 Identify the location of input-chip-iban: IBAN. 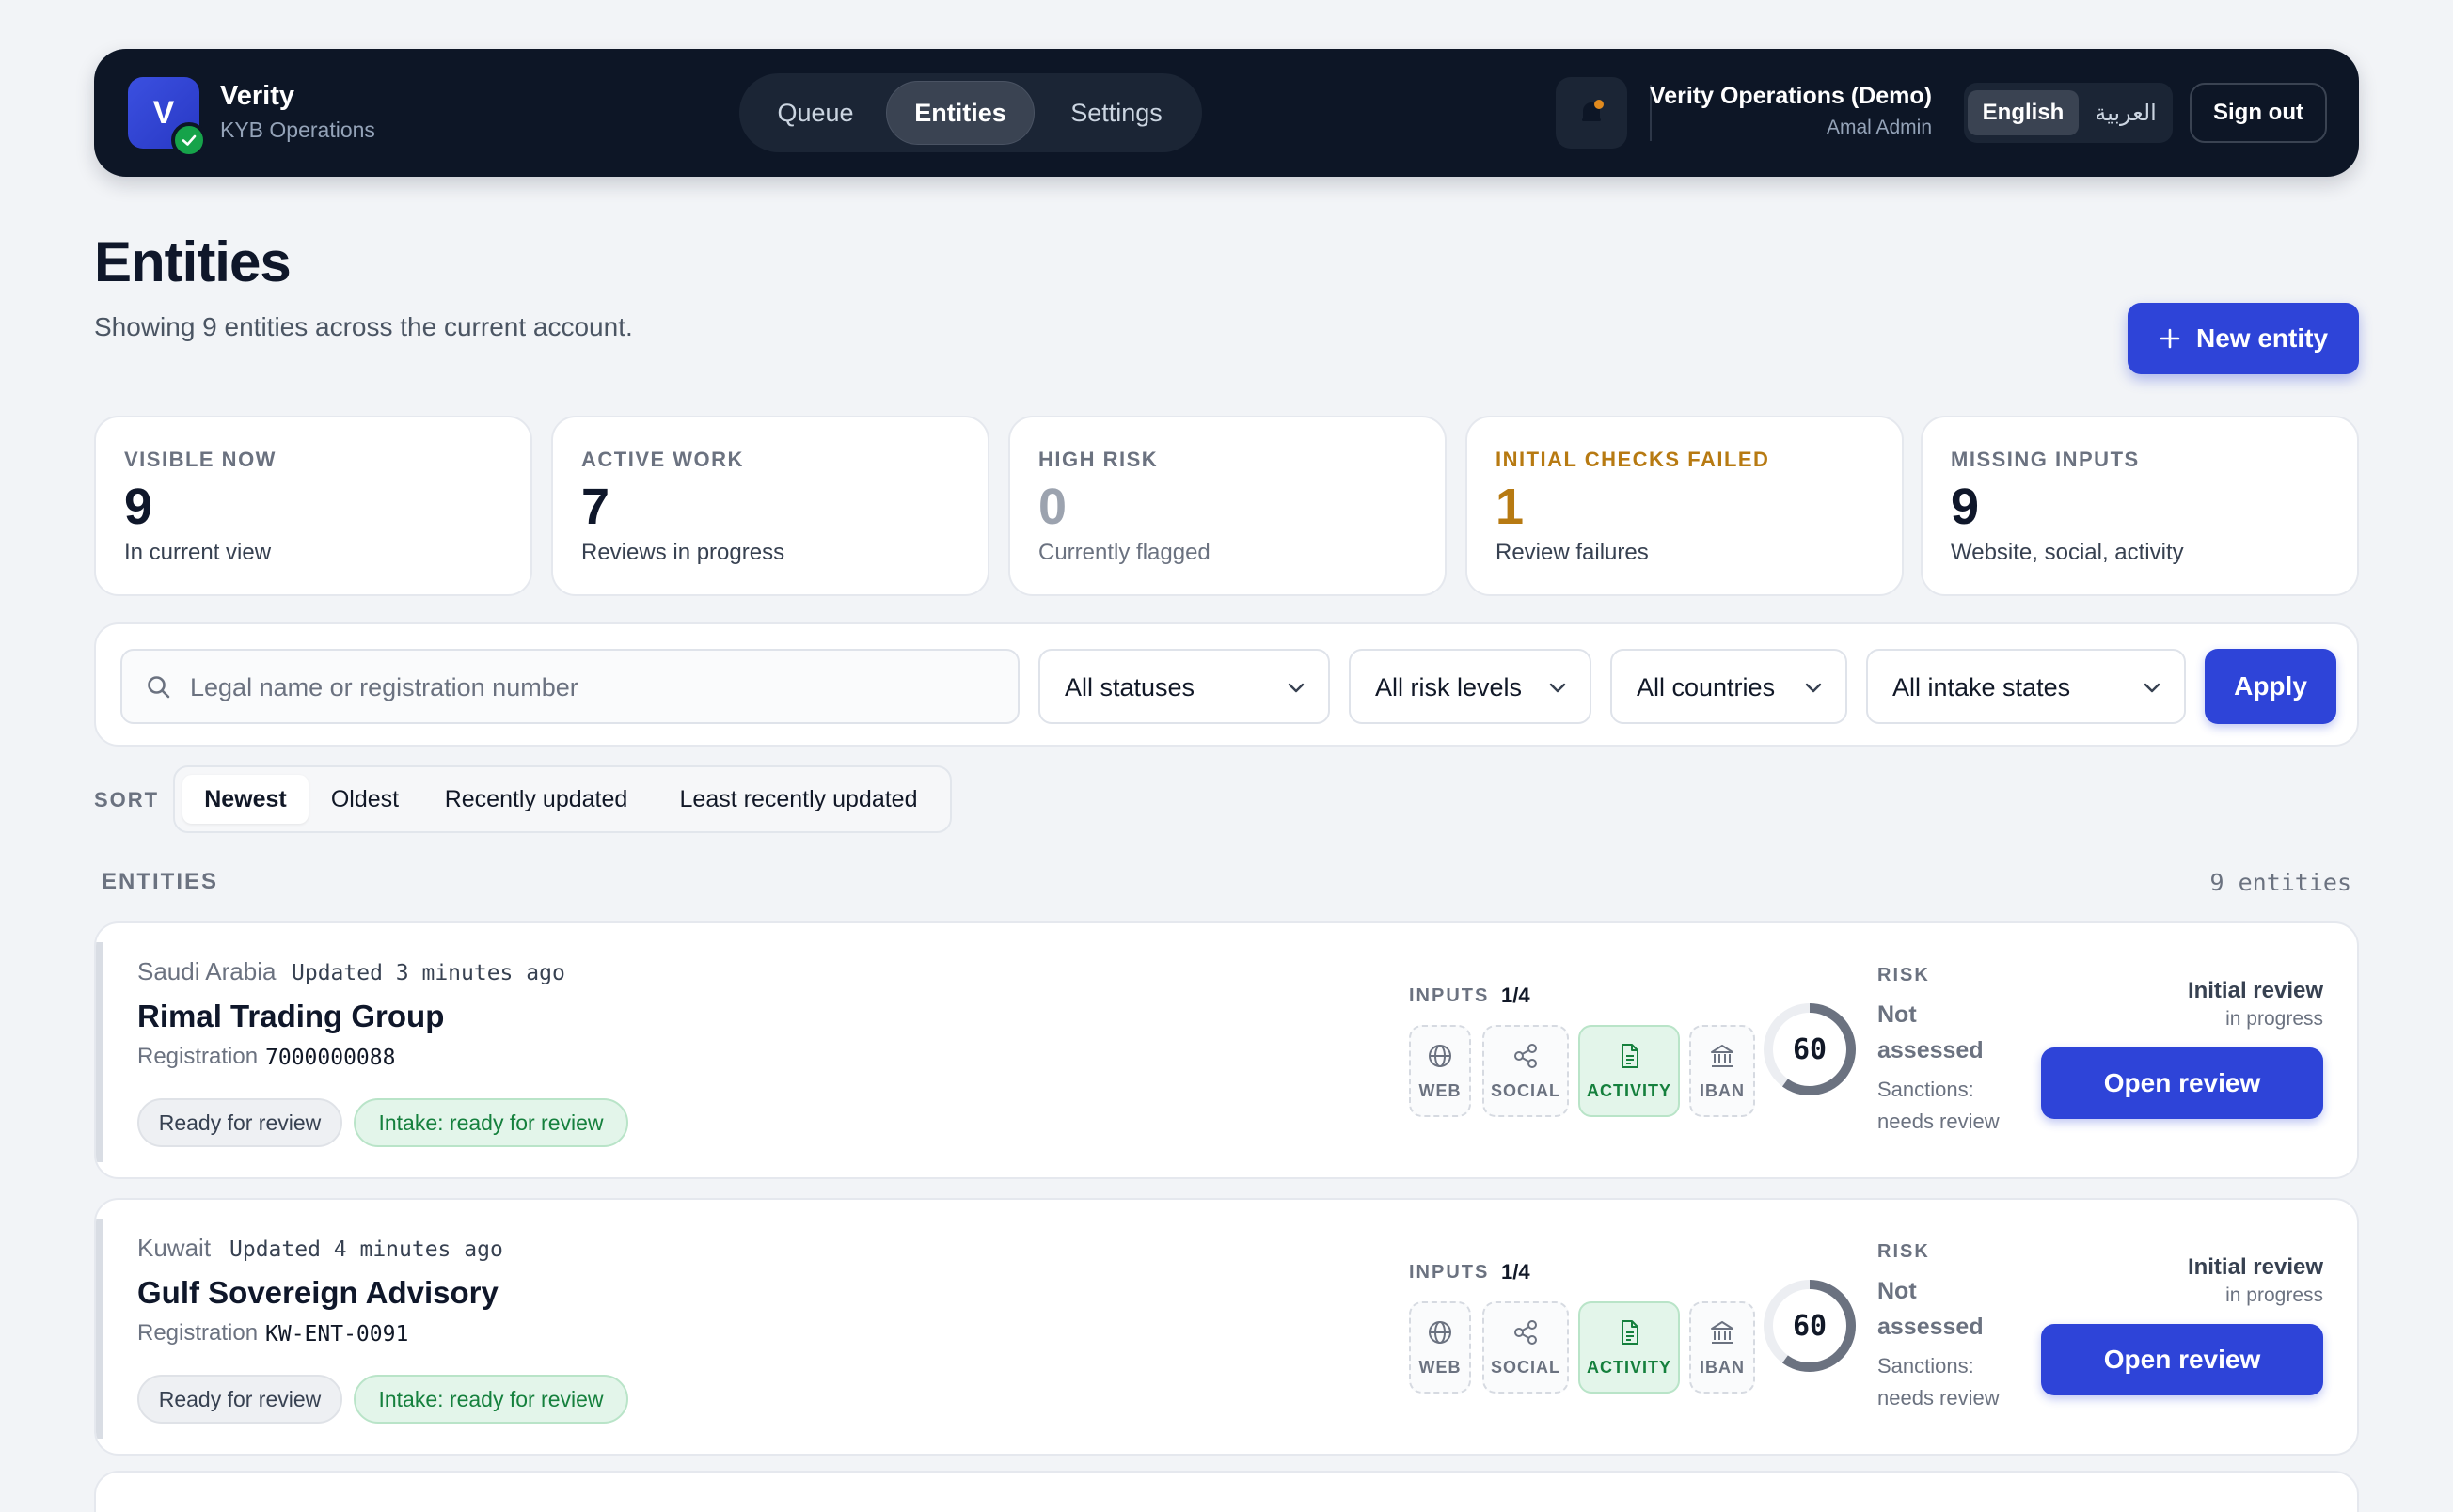
(1722, 1071).